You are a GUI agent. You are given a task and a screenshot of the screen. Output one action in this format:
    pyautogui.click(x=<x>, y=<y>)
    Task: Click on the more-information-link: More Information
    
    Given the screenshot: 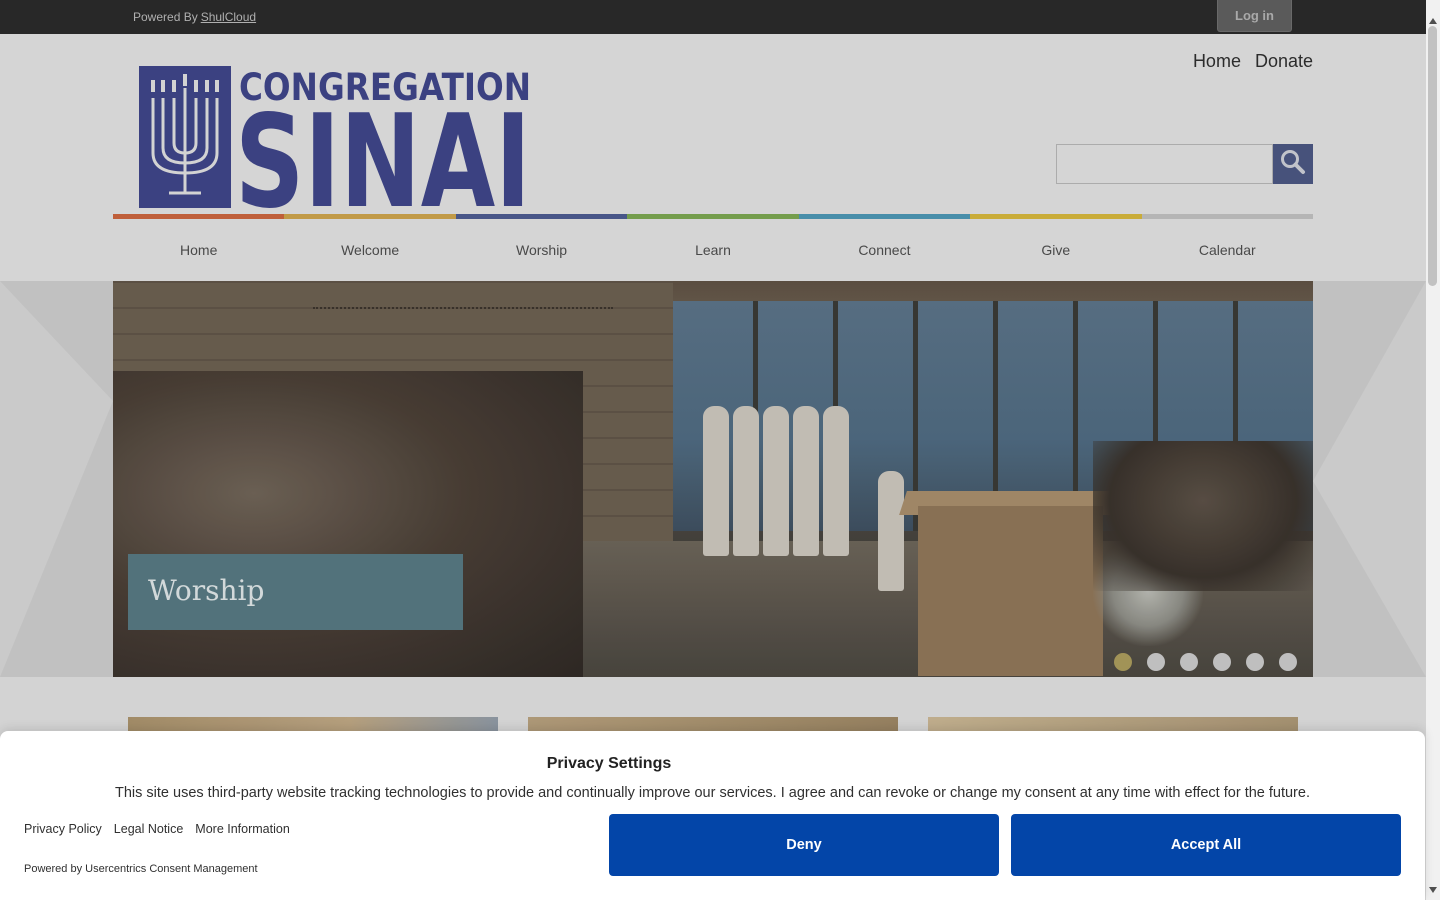 What is the action you would take?
    pyautogui.click(x=242, y=829)
    